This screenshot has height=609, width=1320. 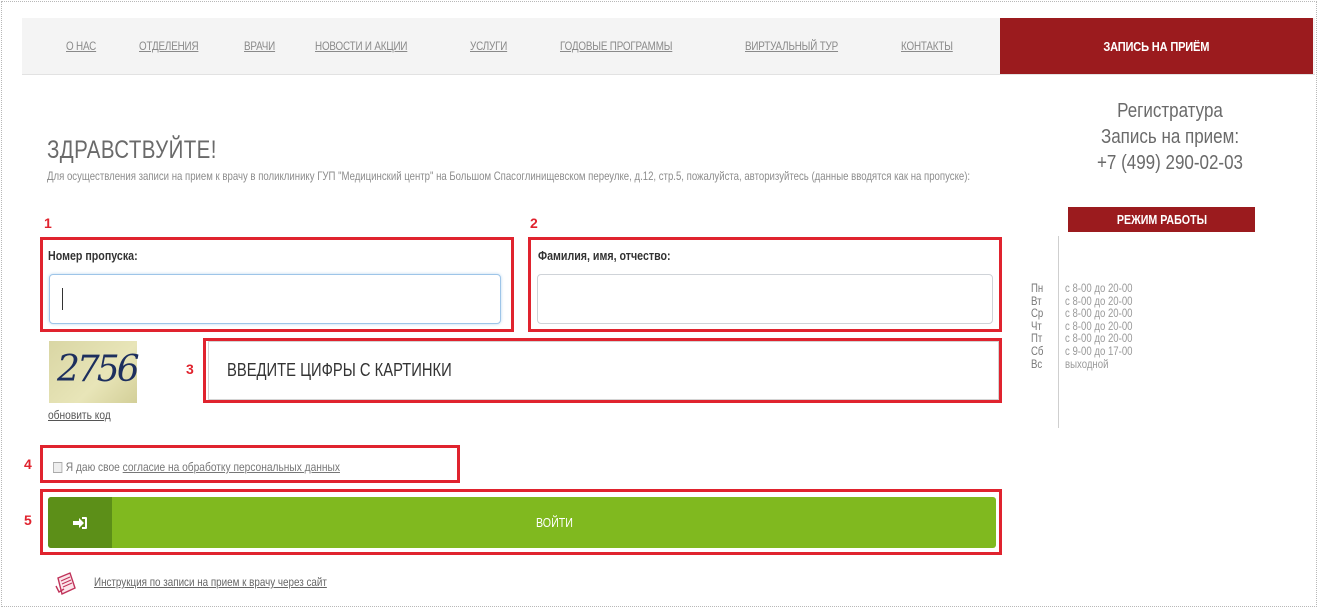 I want to click on registry-phone: +7 (499) 290-02-03, so click(x=1170, y=163).